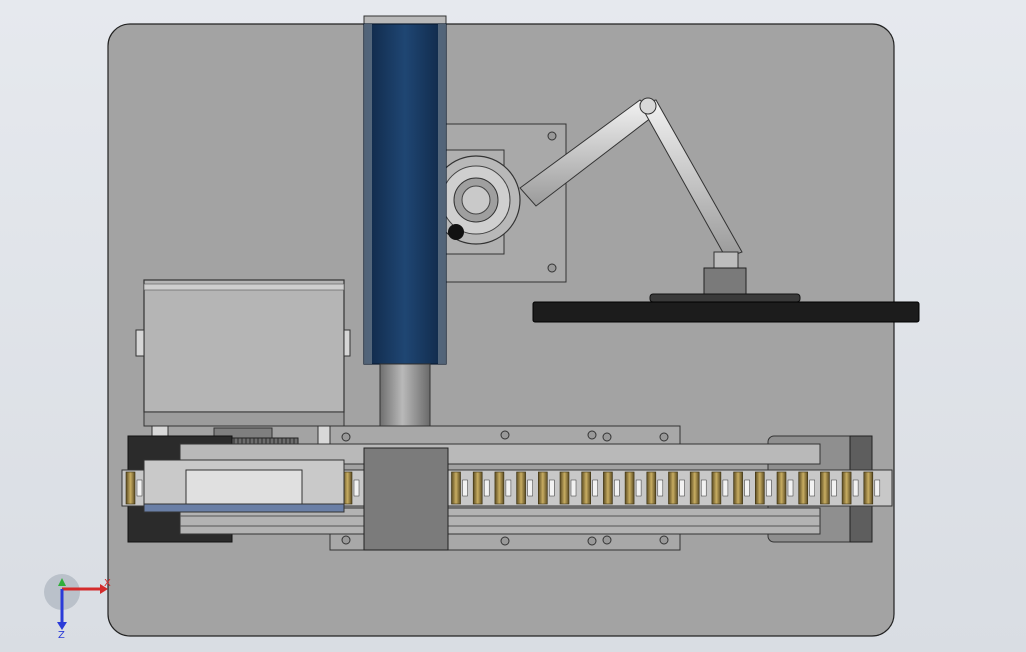 The height and width of the screenshot is (652, 1026). I want to click on rail-carriage, so click(244, 486).